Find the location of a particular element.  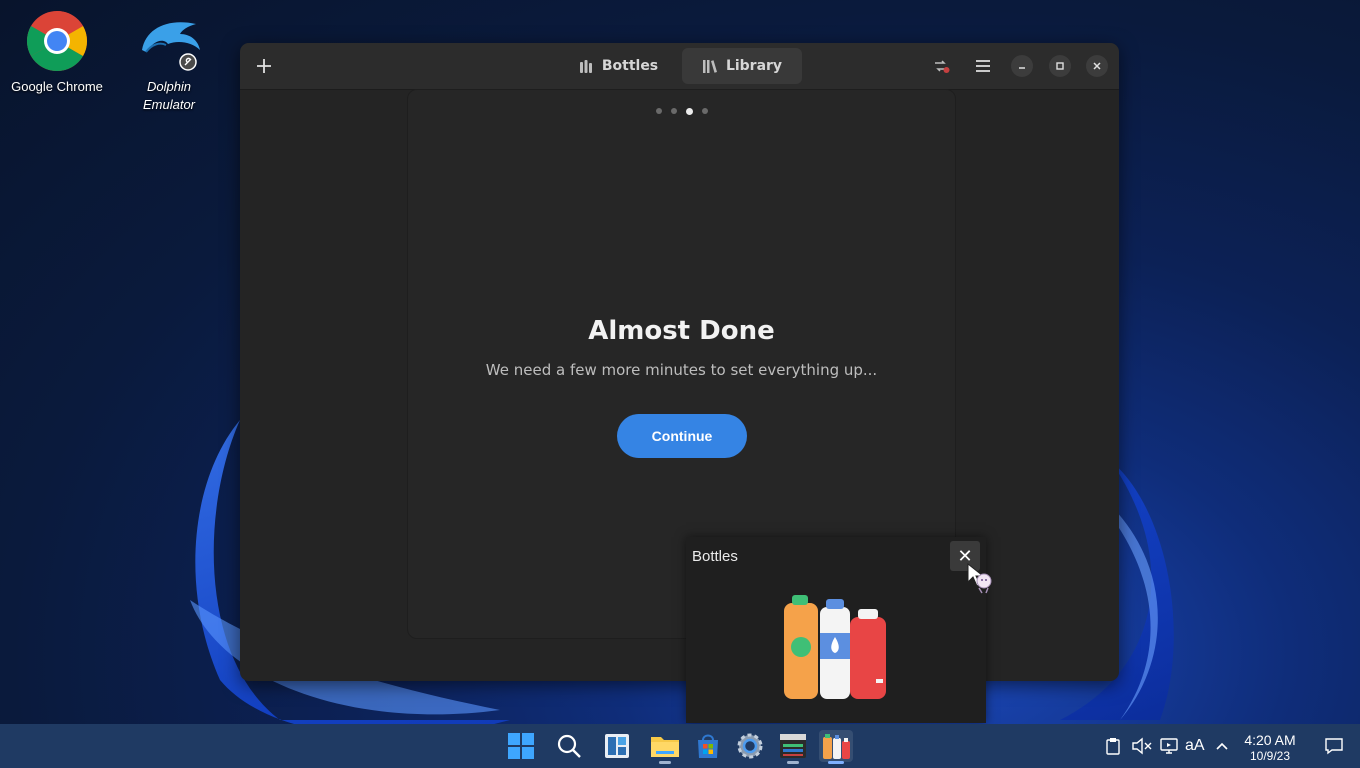

clock: 4:20 AM 10/9/23 is located at coordinates (1270, 747).